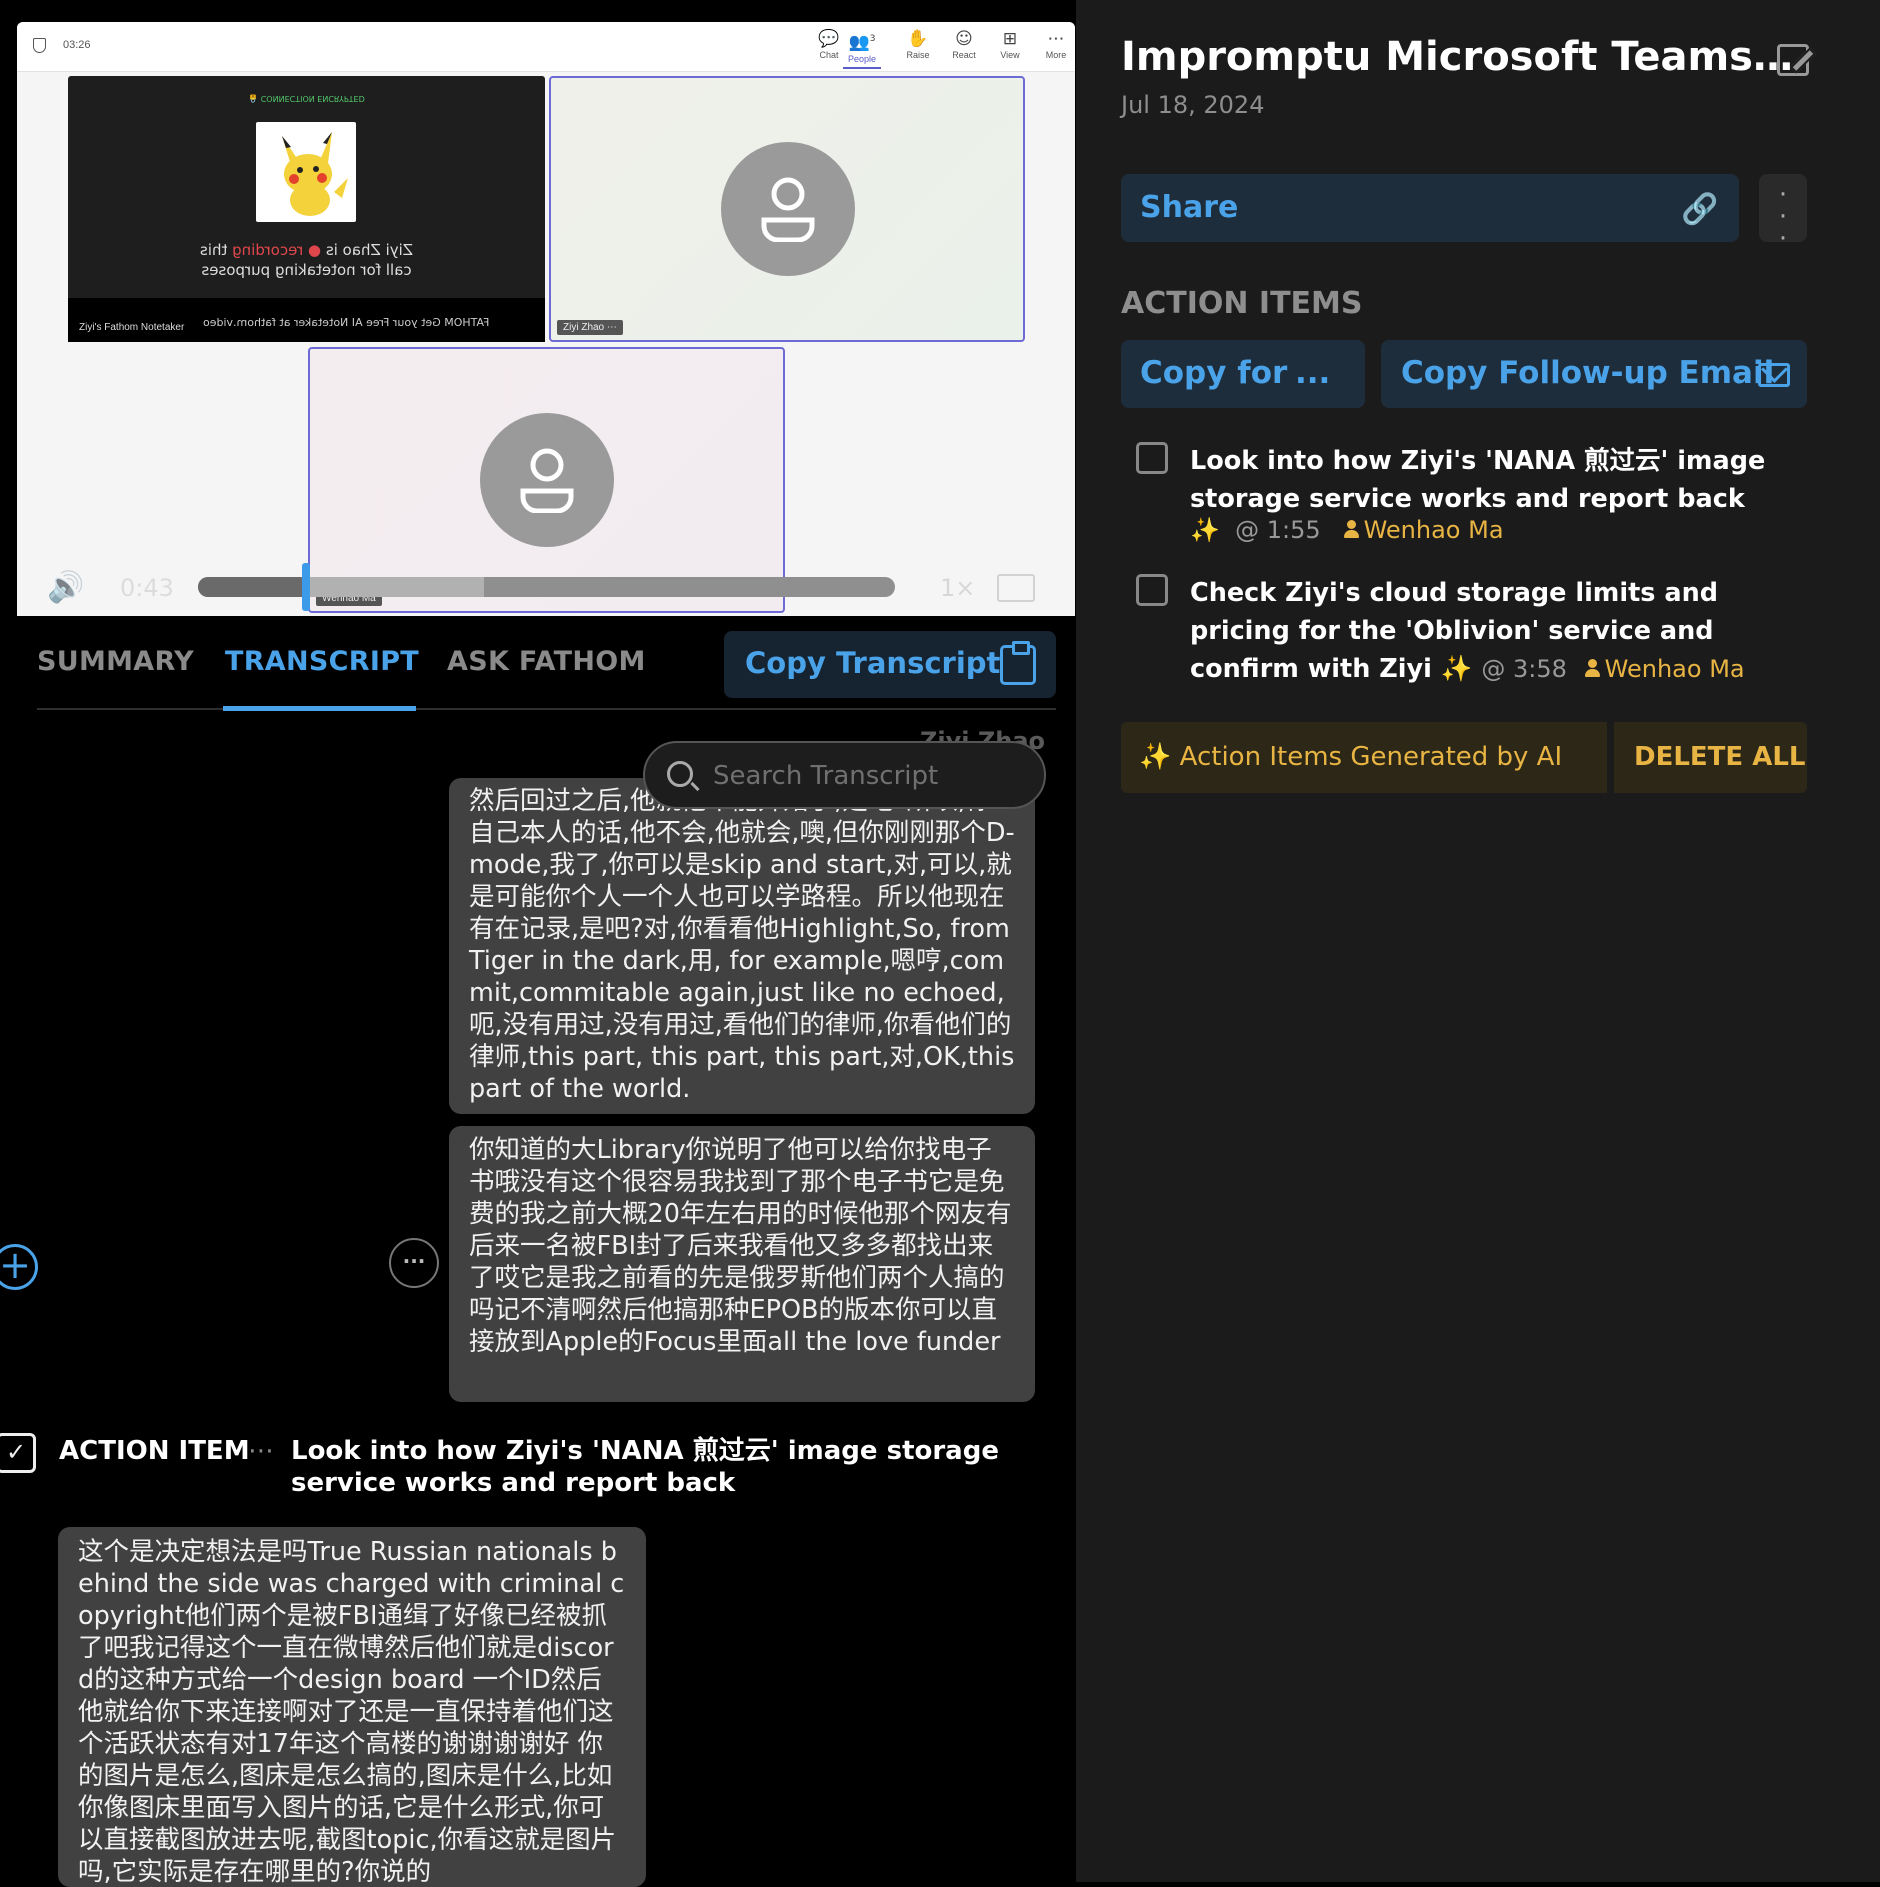 The width and height of the screenshot is (1880, 1887). I want to click on tab-transcript: TRANSCRIPT, so click(322, 661).